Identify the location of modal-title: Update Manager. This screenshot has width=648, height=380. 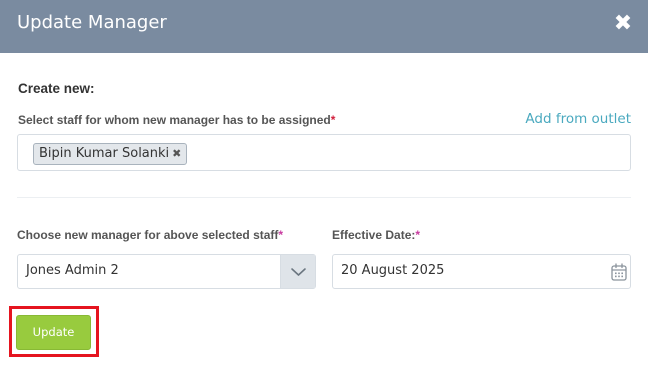
(92, 22).